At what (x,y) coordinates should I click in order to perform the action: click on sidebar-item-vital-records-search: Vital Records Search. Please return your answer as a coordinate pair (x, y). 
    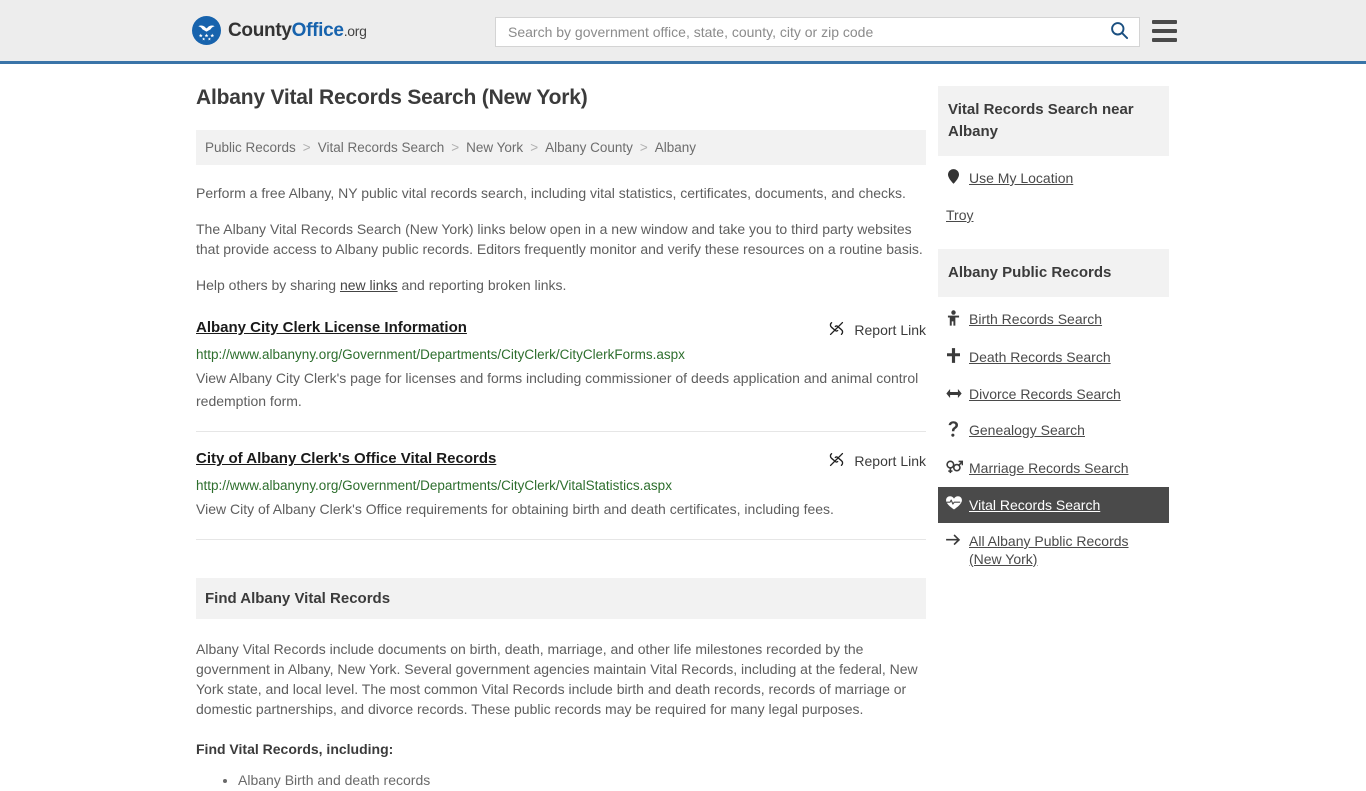
    Looking at the image, I should click on (1053, 505).